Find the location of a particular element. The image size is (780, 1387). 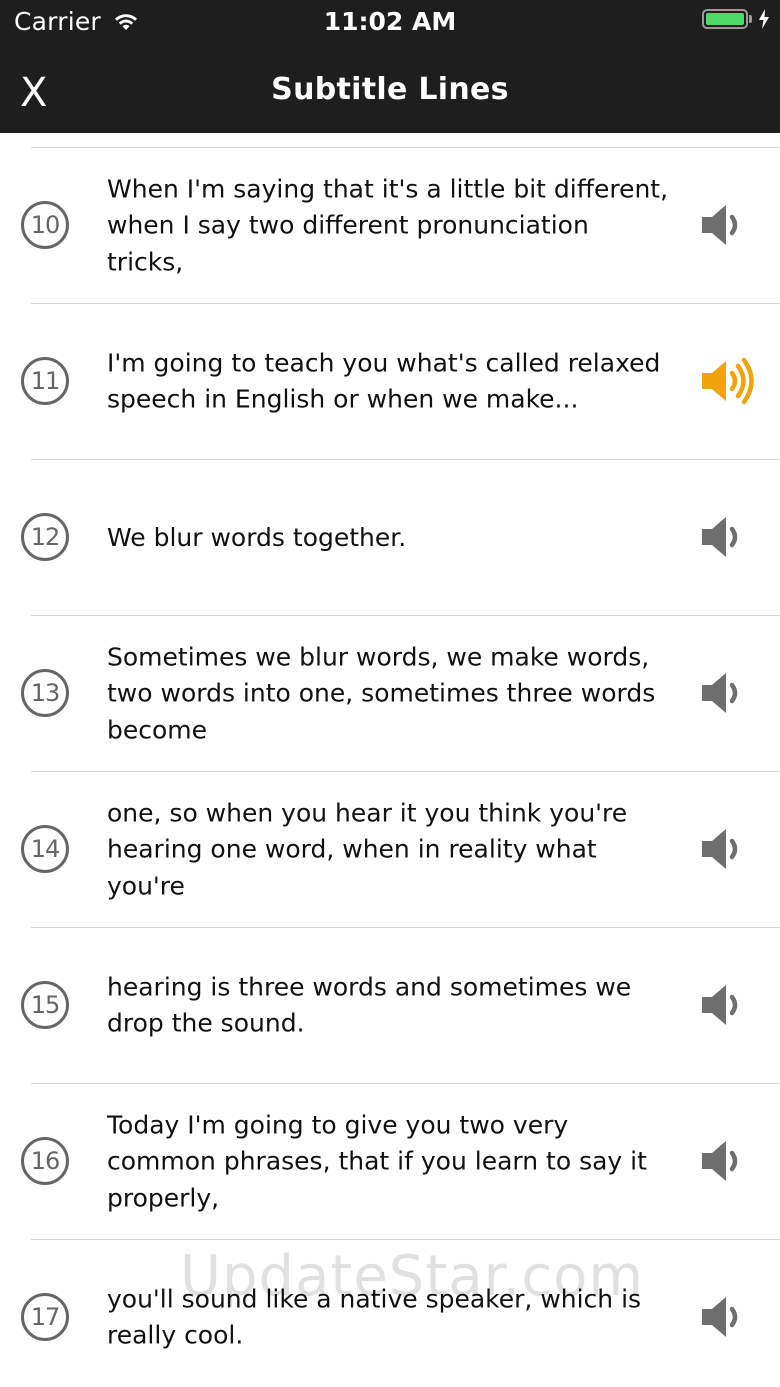

page-title: Subtitle Lines is located at coordinates (390, 89).